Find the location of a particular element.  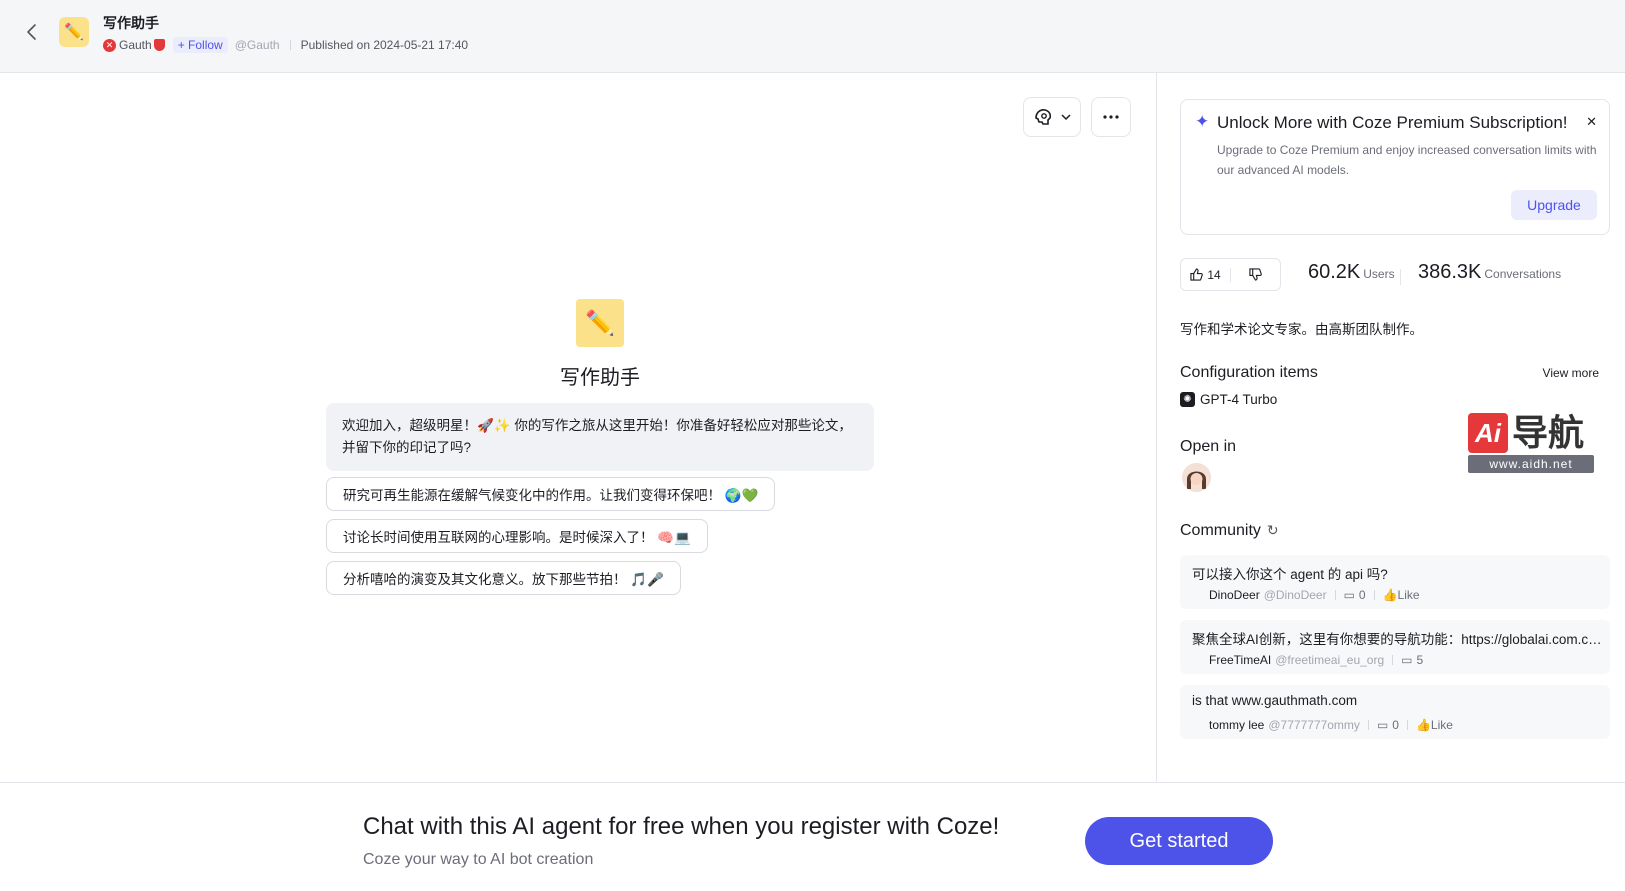

bot-description: 写作和学术论文专家。由高斯团队制作。 is located at coordinates (1301, 329).